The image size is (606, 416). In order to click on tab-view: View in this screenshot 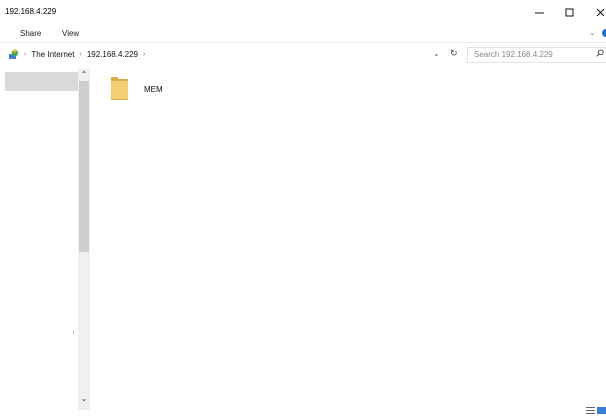, I will do `click(70, 33)`.